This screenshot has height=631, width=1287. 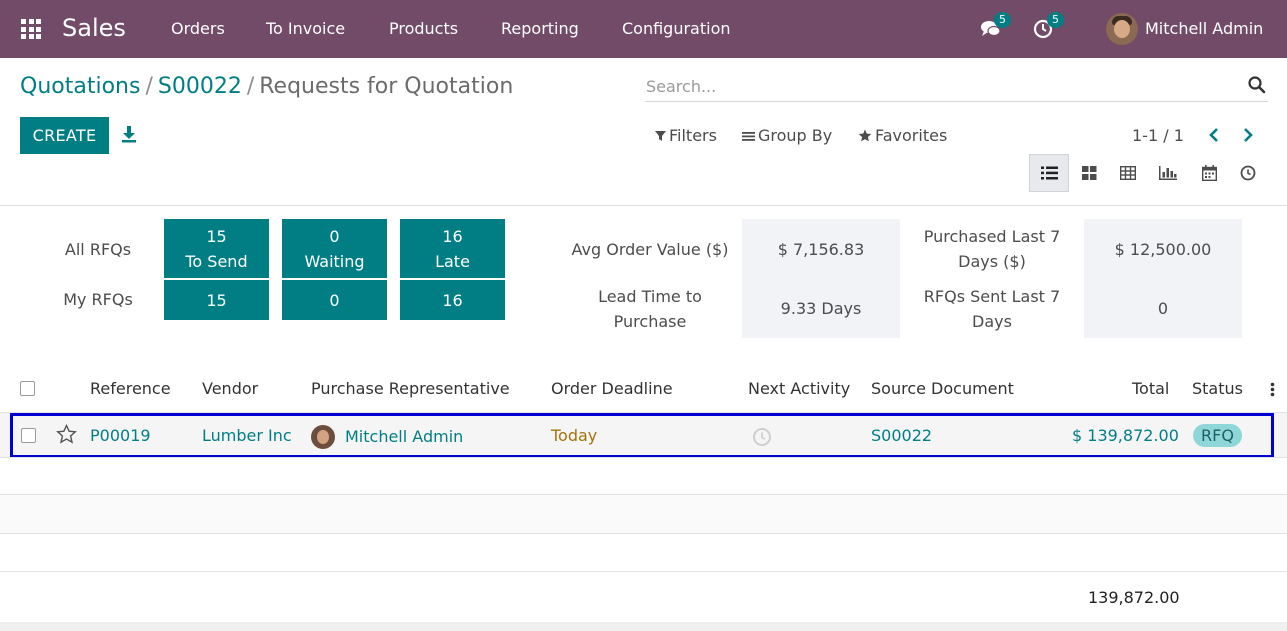 What do you see at coordinates (410, 388) in the screenshot?
I see `column-purchase-representative: Purchase Representative` at bounding box center [410, 388].